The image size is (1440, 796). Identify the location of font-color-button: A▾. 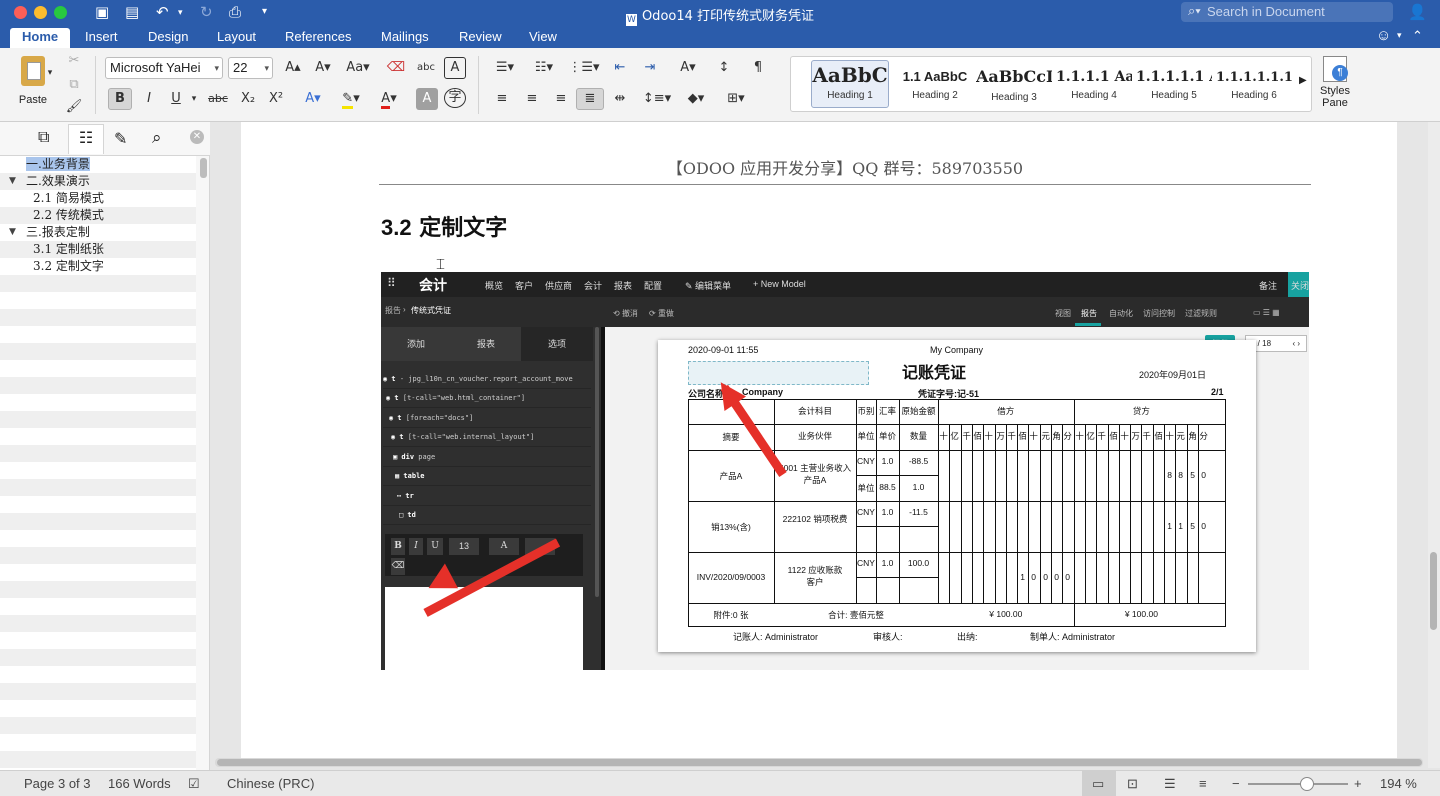
(389, 99).